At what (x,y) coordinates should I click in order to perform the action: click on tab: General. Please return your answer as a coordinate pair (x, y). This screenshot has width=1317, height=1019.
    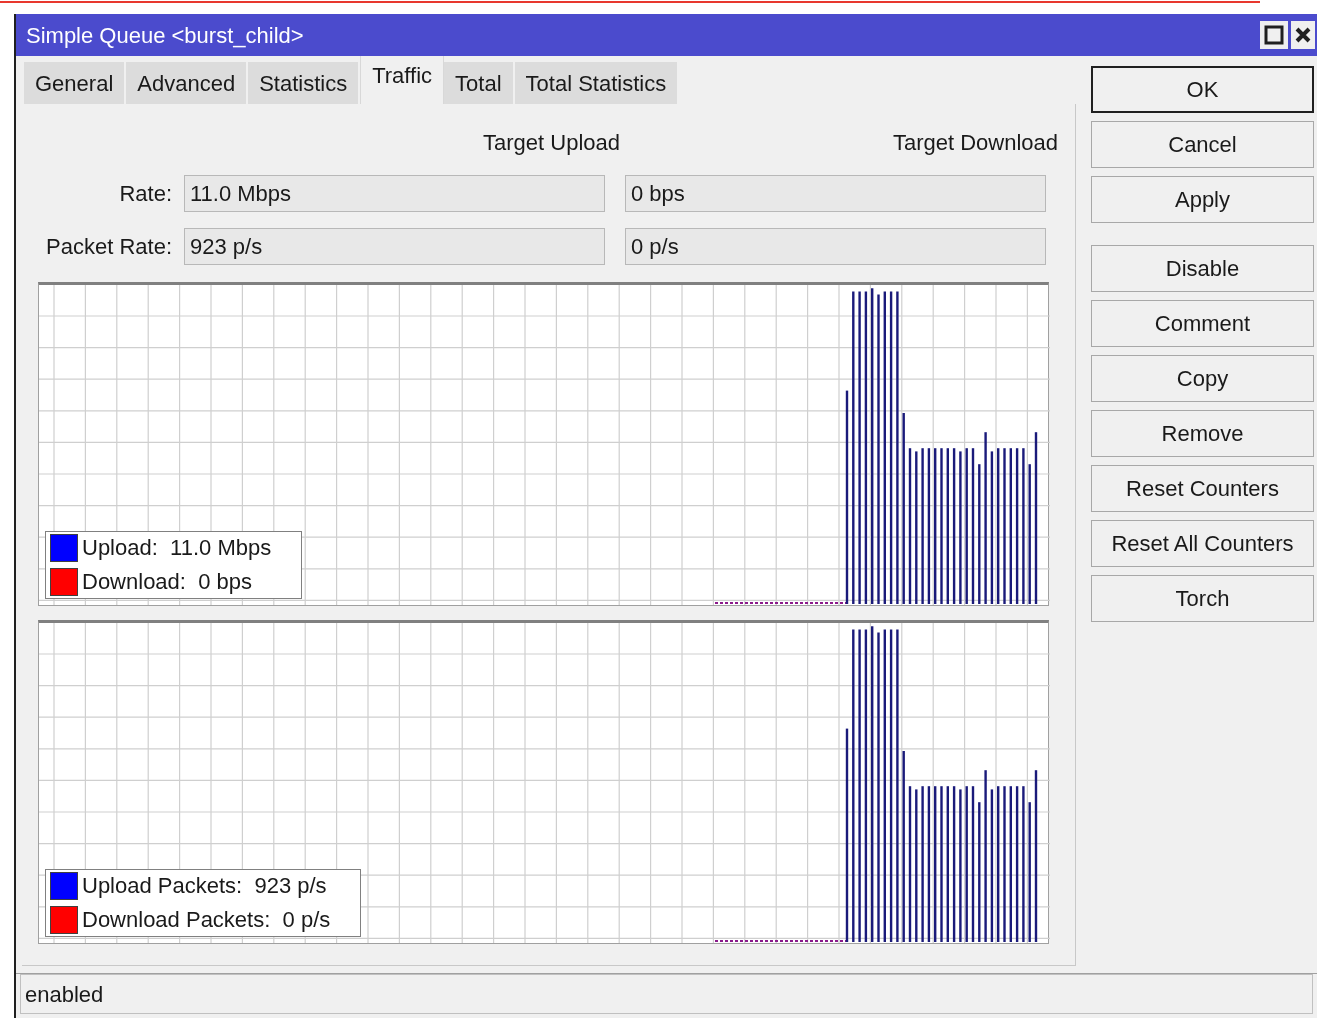
    Looking at the image, I should click on (75, 83).